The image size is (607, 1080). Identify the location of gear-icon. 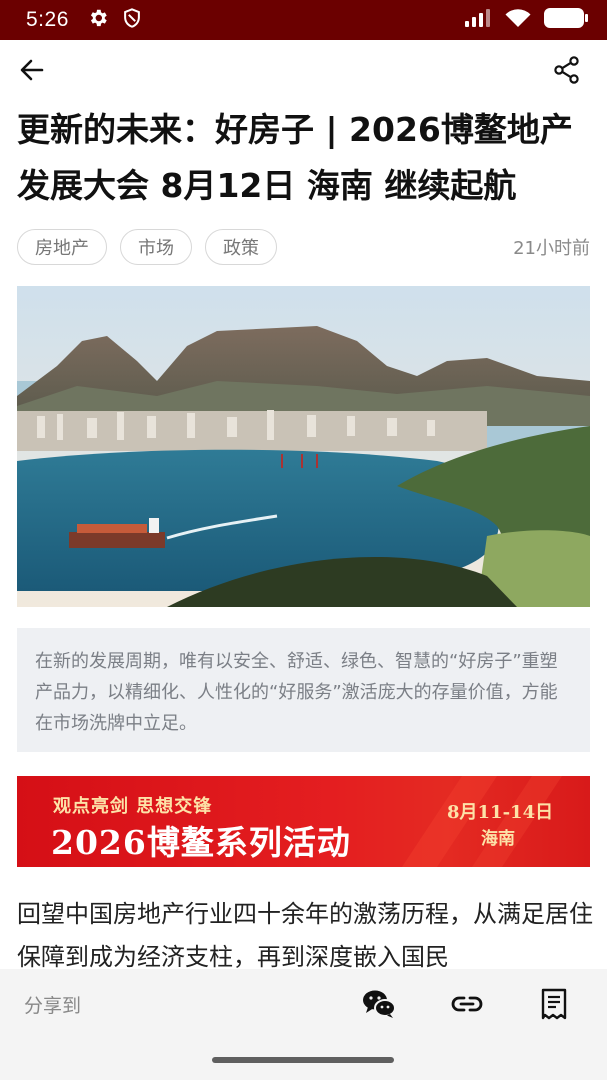
(98, 20).